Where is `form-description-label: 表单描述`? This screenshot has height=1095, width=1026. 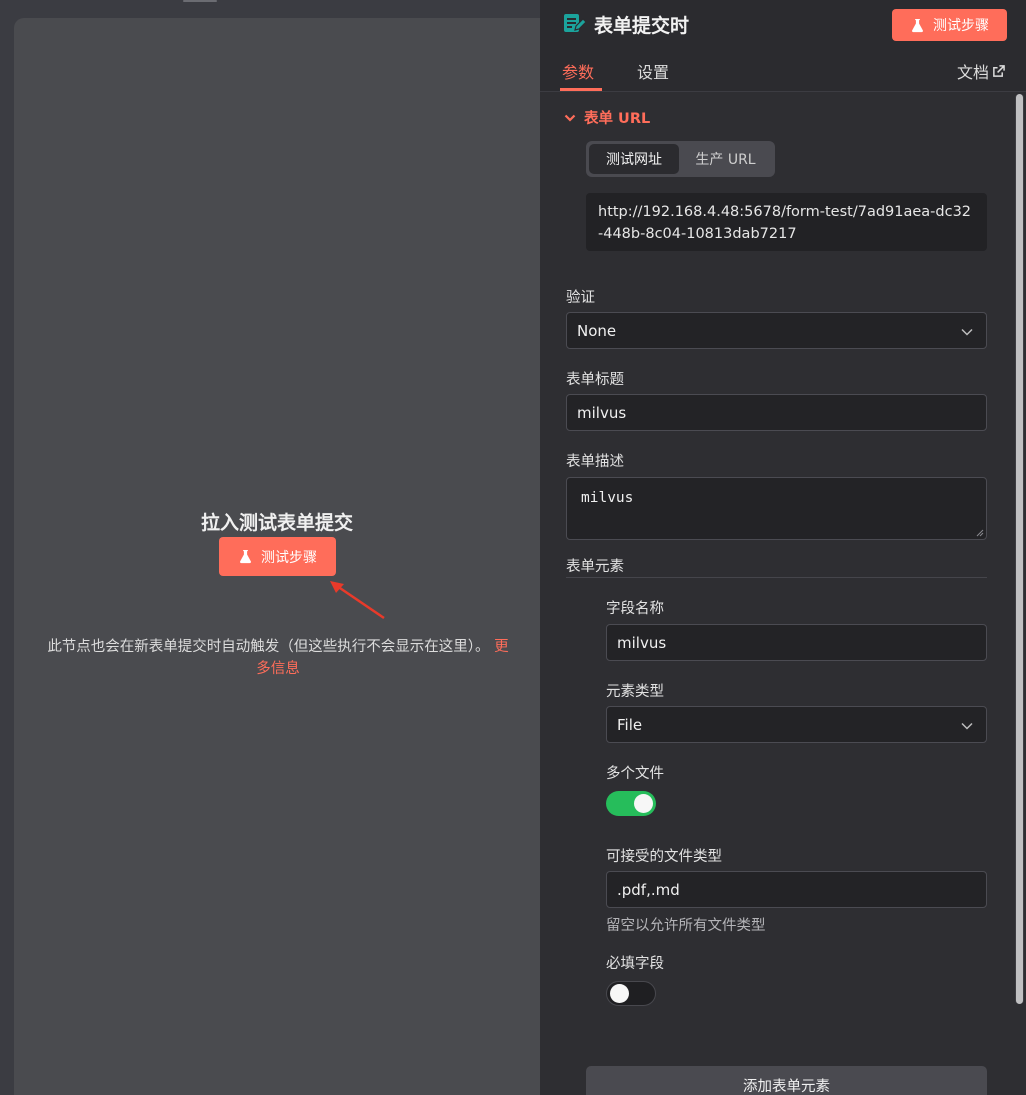 form-description-label: 表单描述 is located at coordinates (595, 462).